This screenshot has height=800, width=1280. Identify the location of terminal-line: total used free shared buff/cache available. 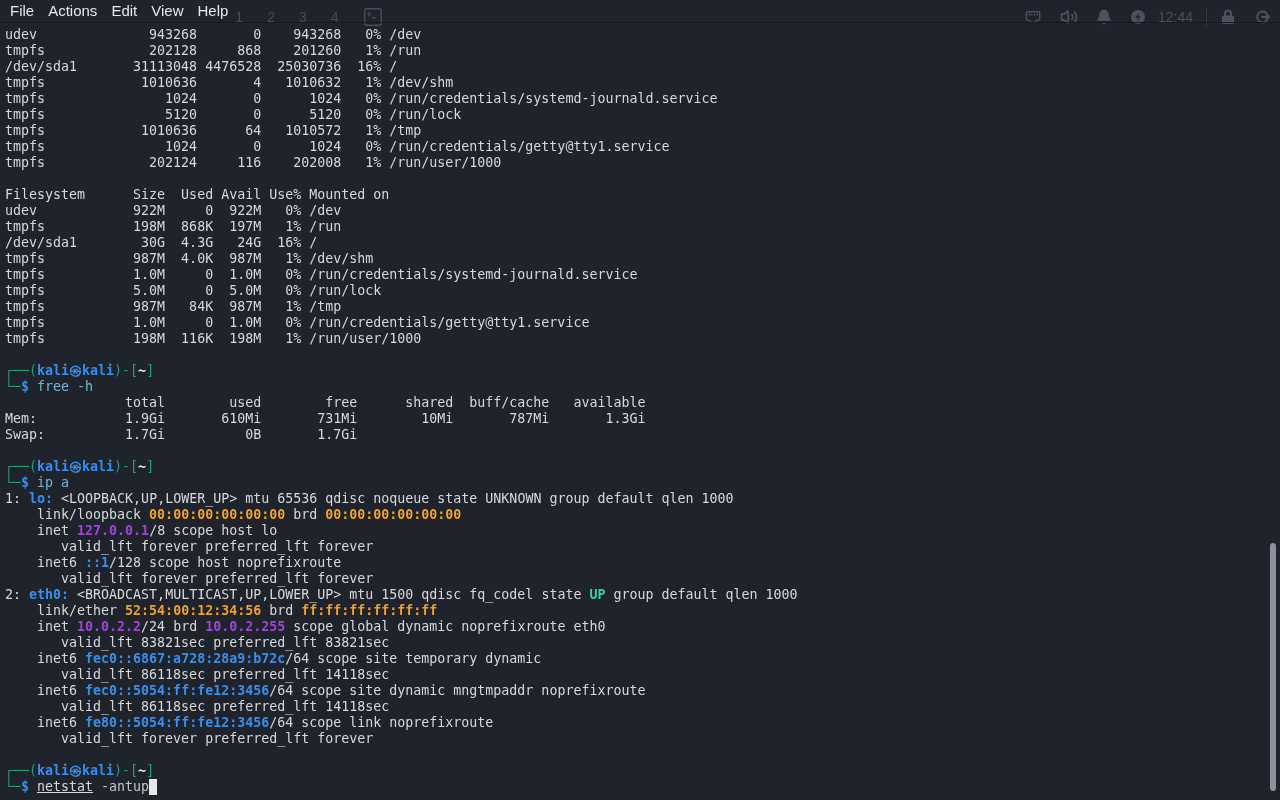
(385, 403).